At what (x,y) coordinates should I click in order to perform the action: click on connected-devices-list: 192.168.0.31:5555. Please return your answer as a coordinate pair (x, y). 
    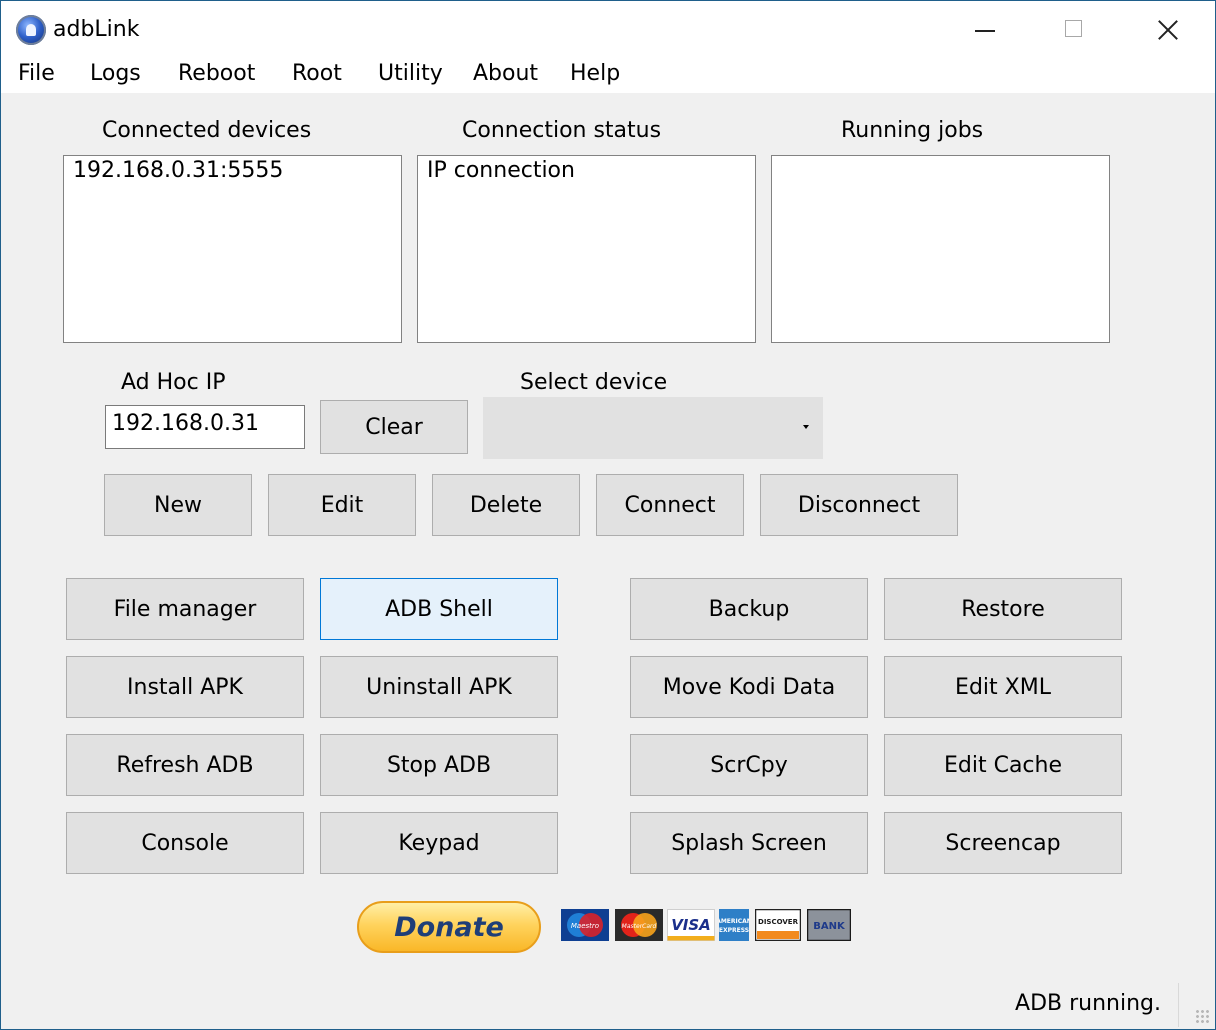
    Looking at the image, I should click on (232, 249).